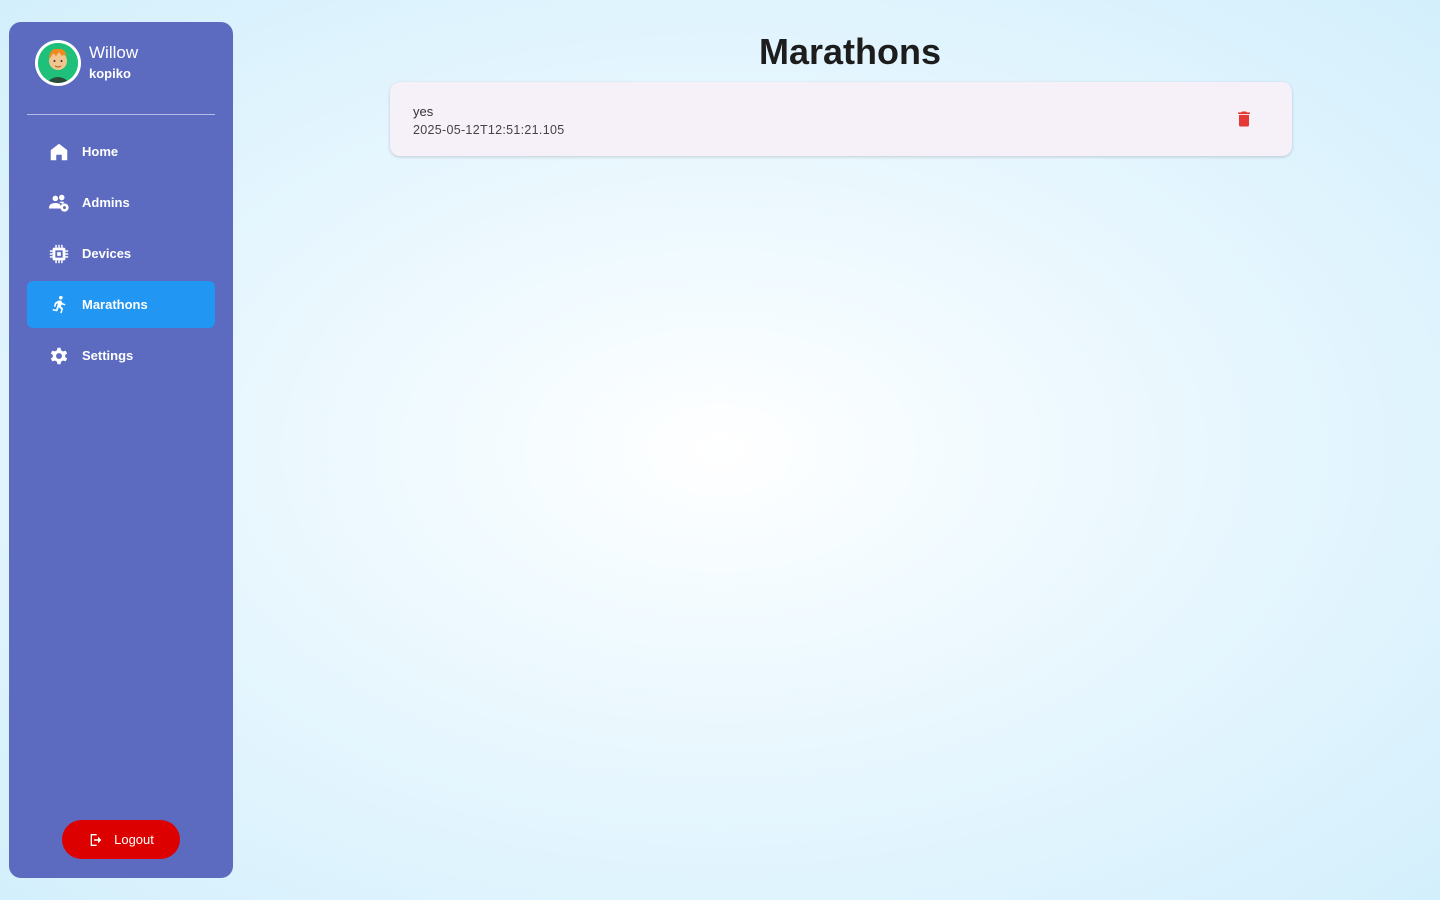 This screenshot has width=1440, height=900. I want to click on sidebar-item-marathons: Marathons, so click(121, 304).